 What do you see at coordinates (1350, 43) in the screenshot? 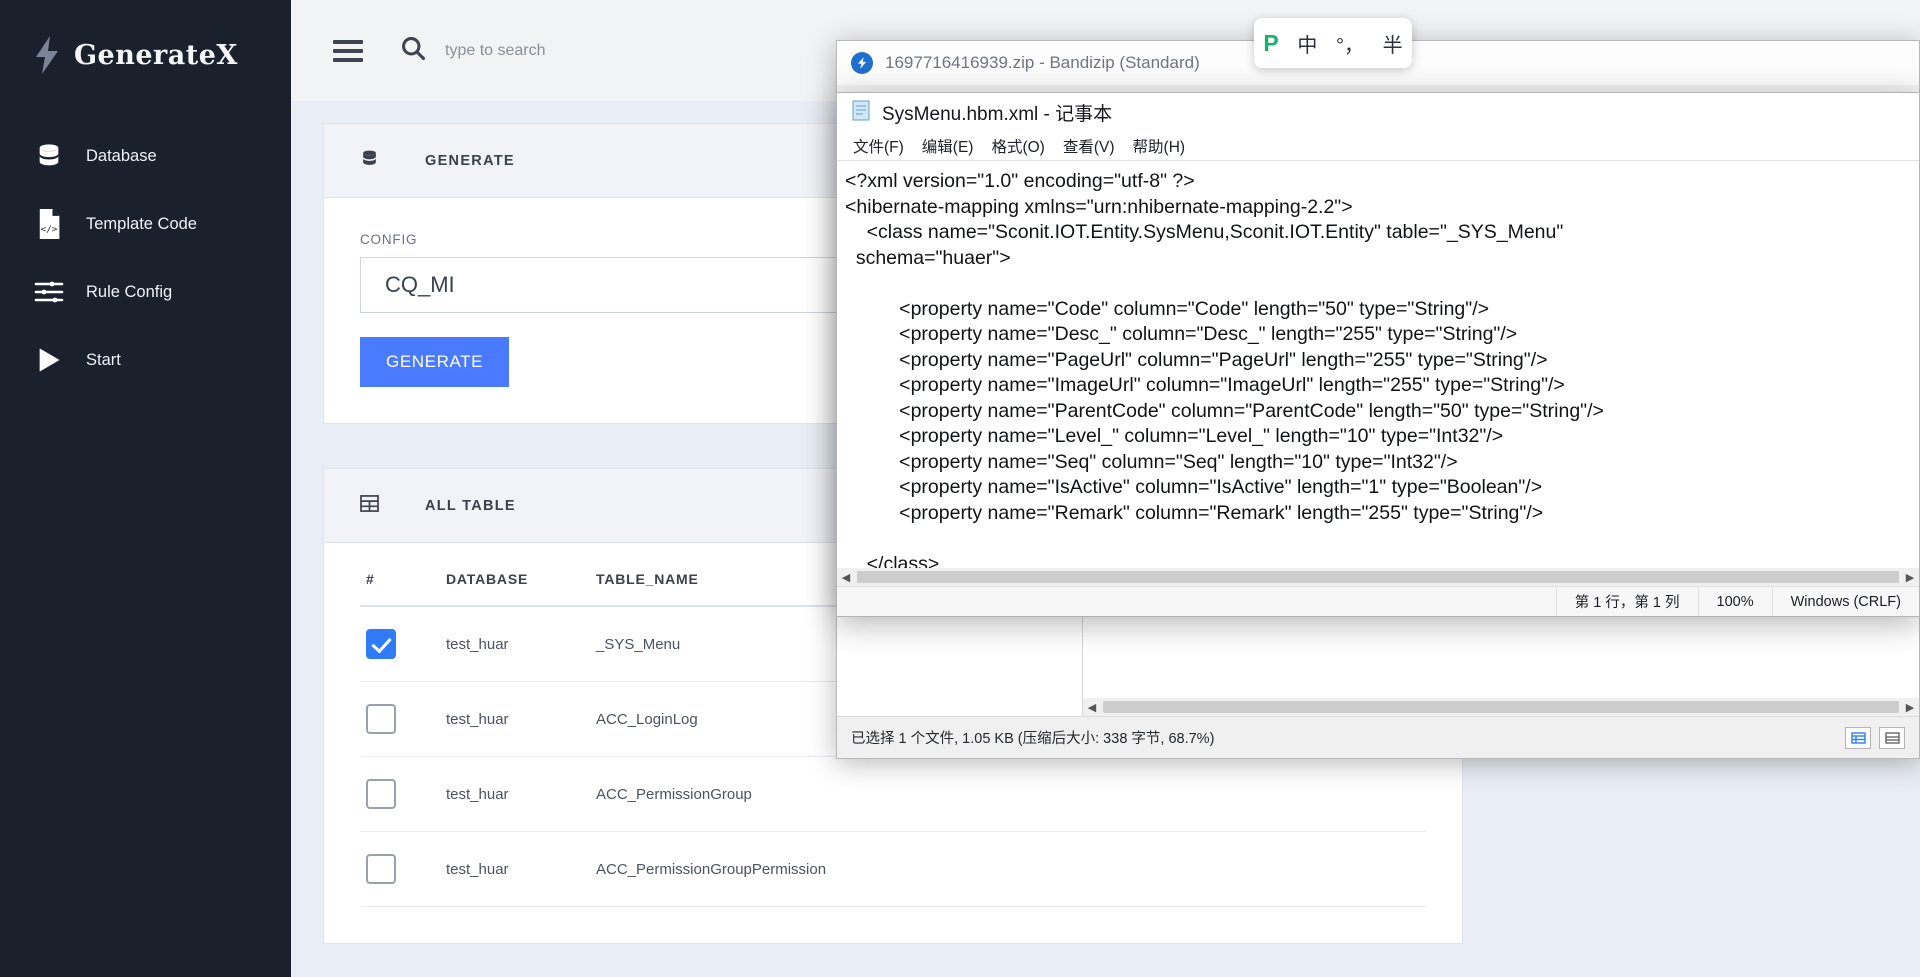
I see `ime-punctuation-toggle: °，` at bounding box center [1350, 43].